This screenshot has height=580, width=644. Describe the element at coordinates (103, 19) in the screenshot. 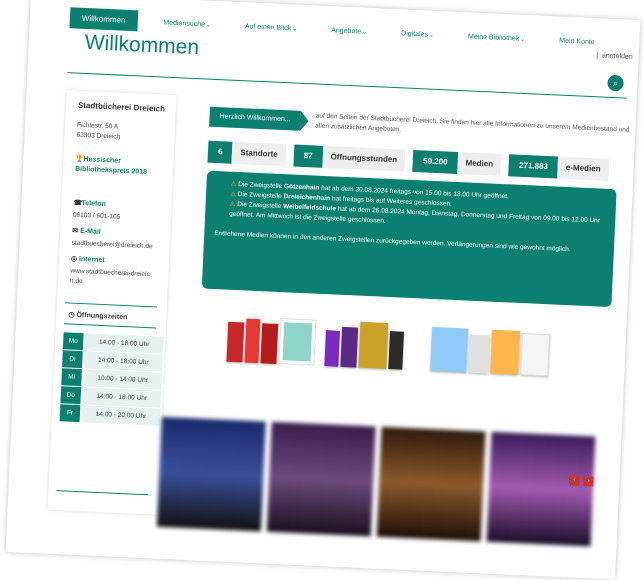

I see `nav-willkommen: Willkommen` at that location.